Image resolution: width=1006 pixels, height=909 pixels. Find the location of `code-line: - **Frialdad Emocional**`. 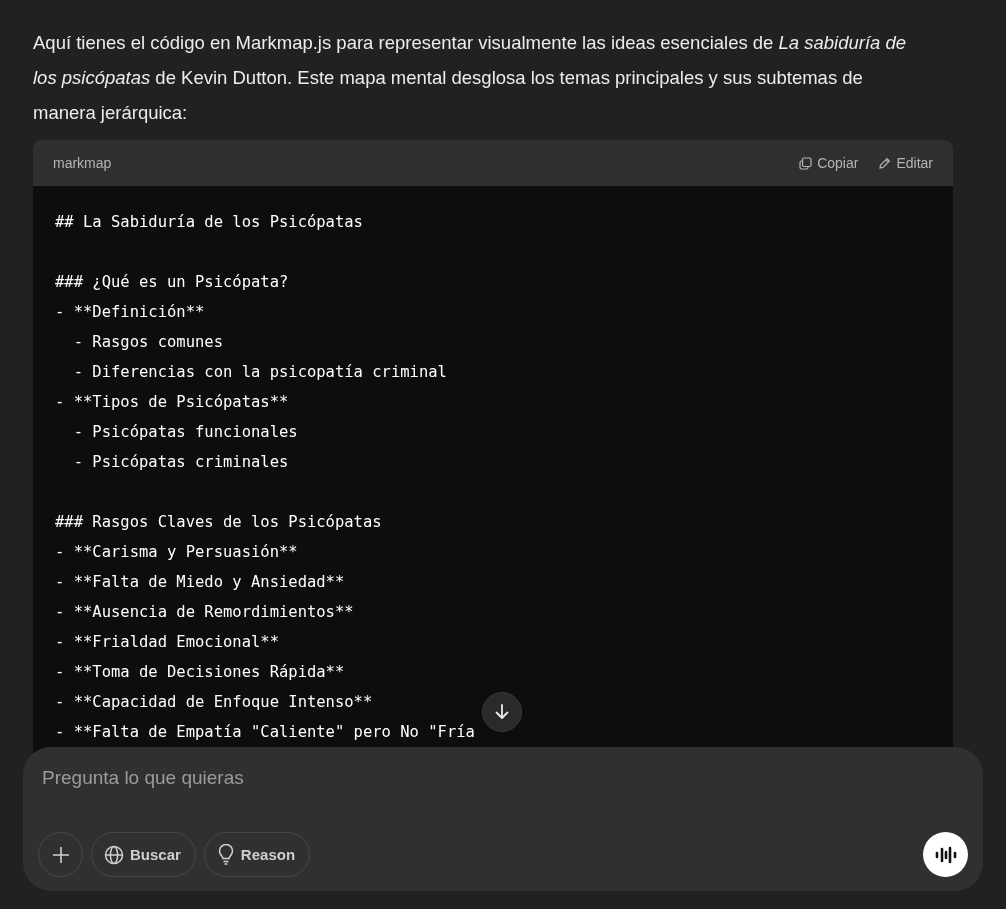

code-line: - **Frialdad Emocional** is located at coordinates (167, 642).